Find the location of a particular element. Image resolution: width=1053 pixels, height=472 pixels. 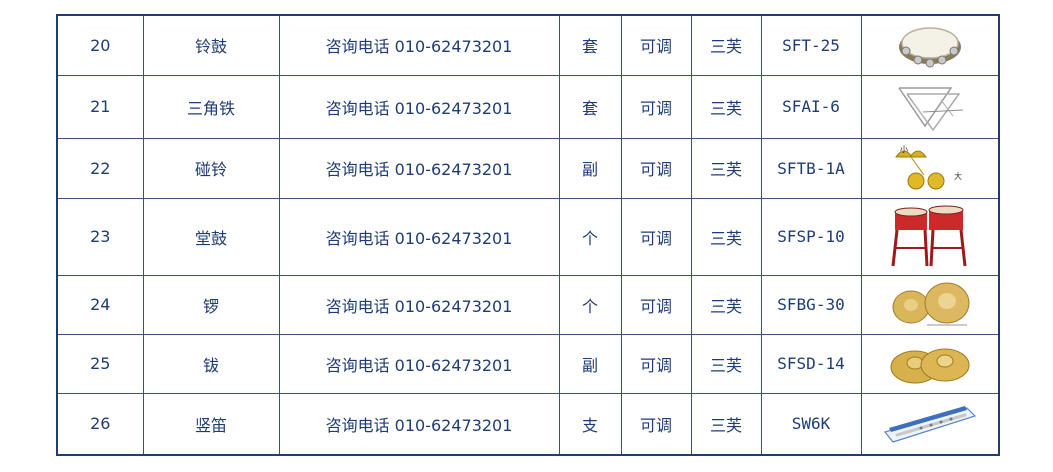

recorder-icon is located at coordinates (929, 424).